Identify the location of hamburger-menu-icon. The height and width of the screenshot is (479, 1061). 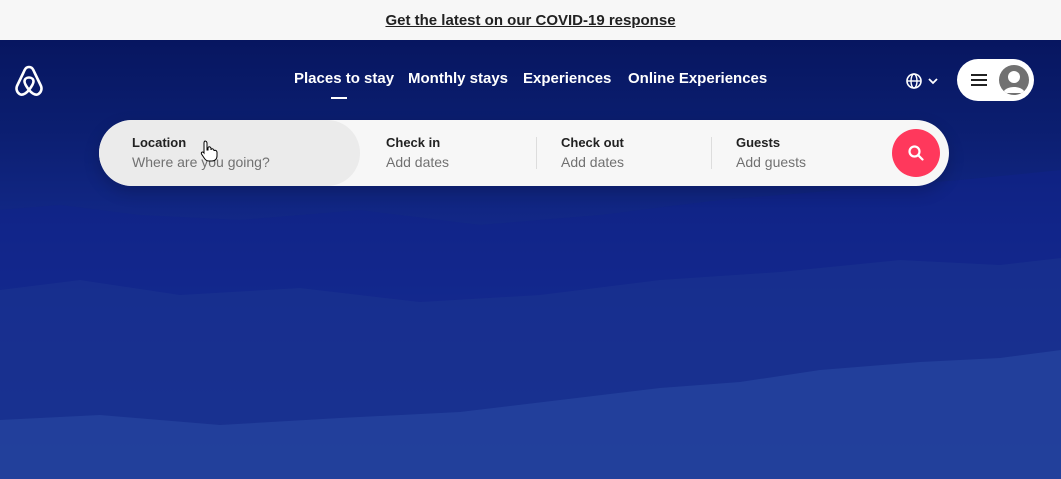
(979, 80).